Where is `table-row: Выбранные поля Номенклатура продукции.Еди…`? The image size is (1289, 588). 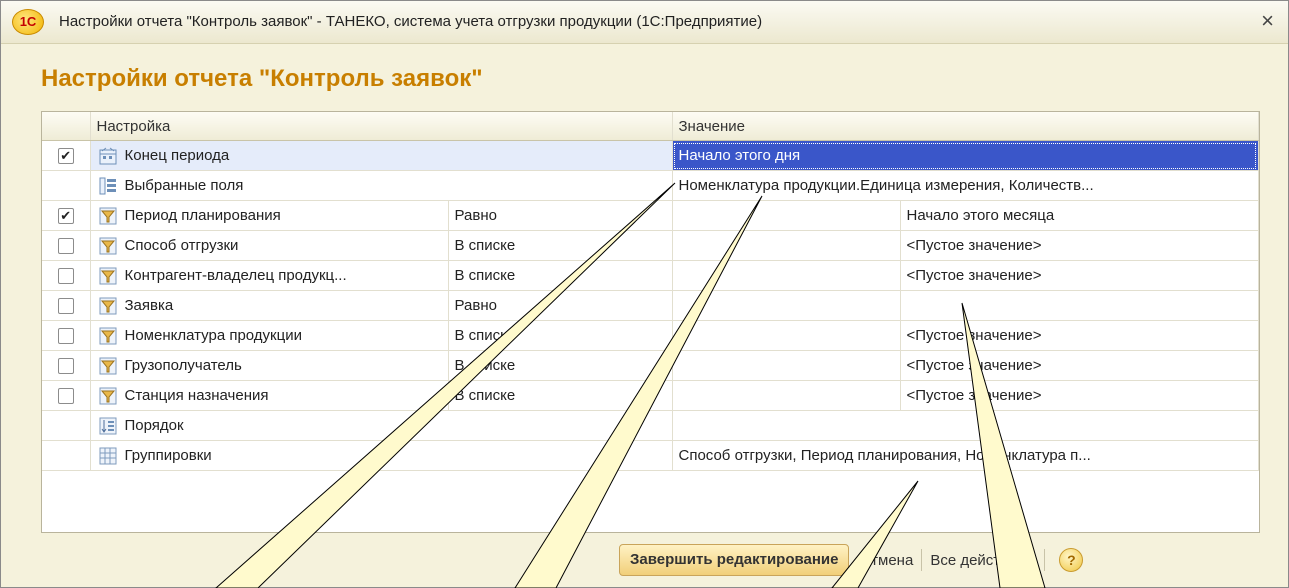
table-row: Выбранные поля Номенклатура продукции.Еди… is located at coordinates (650, 185).